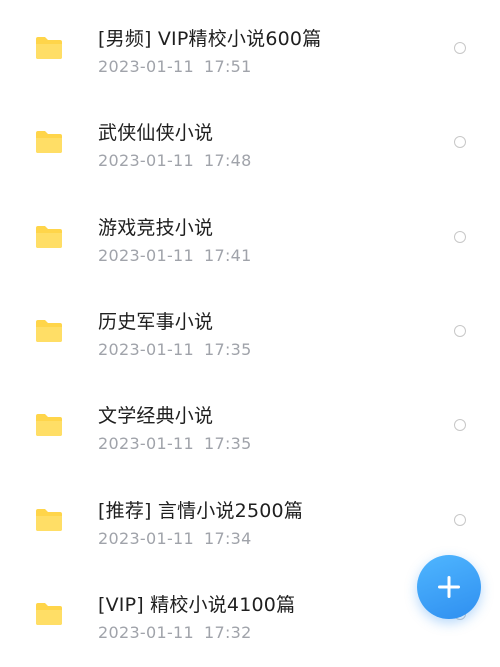 The width and height of the screenshot is (500, 667). I want to click on add-button, so click(449, 587).